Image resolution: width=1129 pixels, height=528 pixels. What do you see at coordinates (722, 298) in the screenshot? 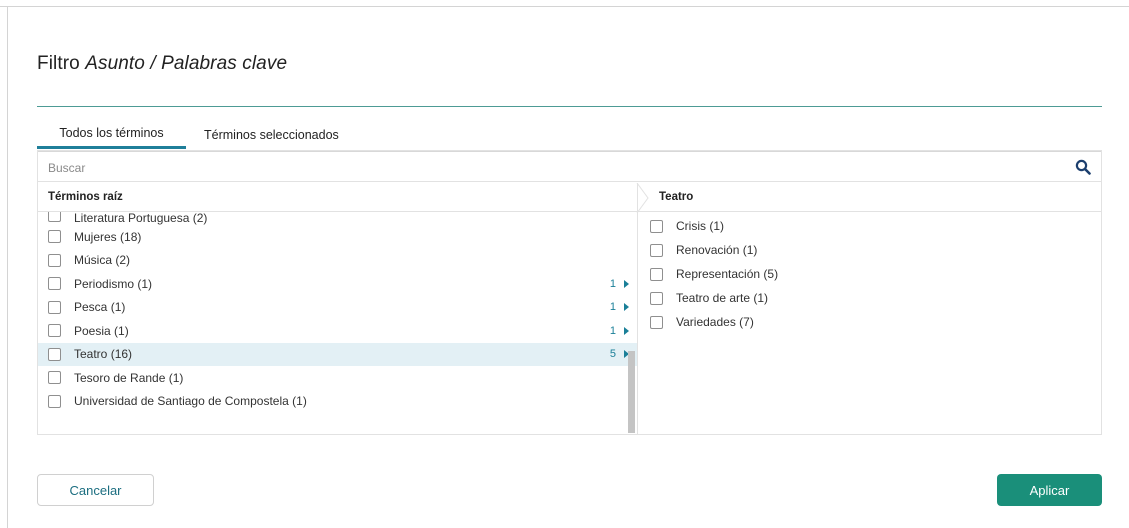
I see `term-label: Teatro de arte (1)` at bounding box center [722, 298].